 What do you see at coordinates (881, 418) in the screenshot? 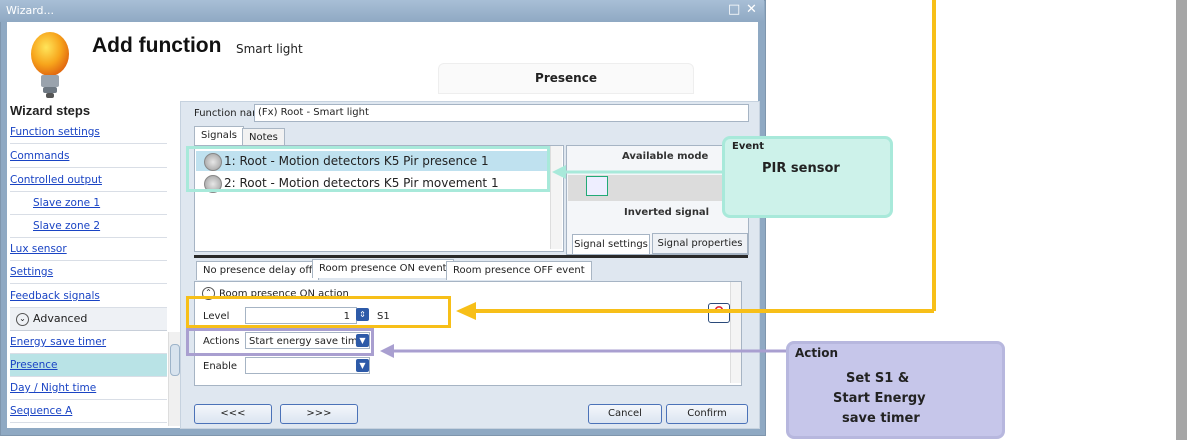
I see `action-callout-line: save timer` at bounding box center [881, 418].